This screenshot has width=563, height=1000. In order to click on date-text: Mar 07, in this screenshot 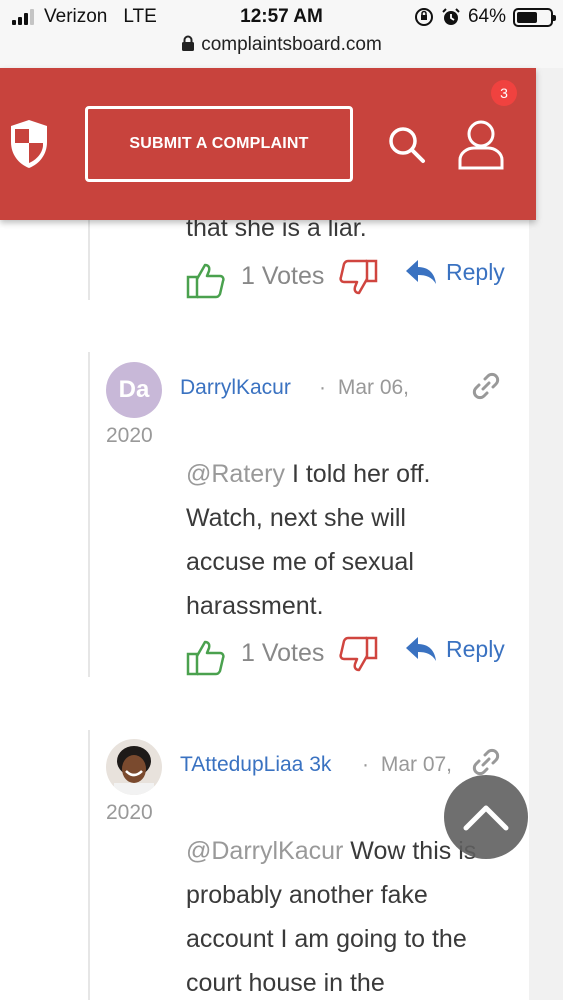, I will do `click(416, 764)`.